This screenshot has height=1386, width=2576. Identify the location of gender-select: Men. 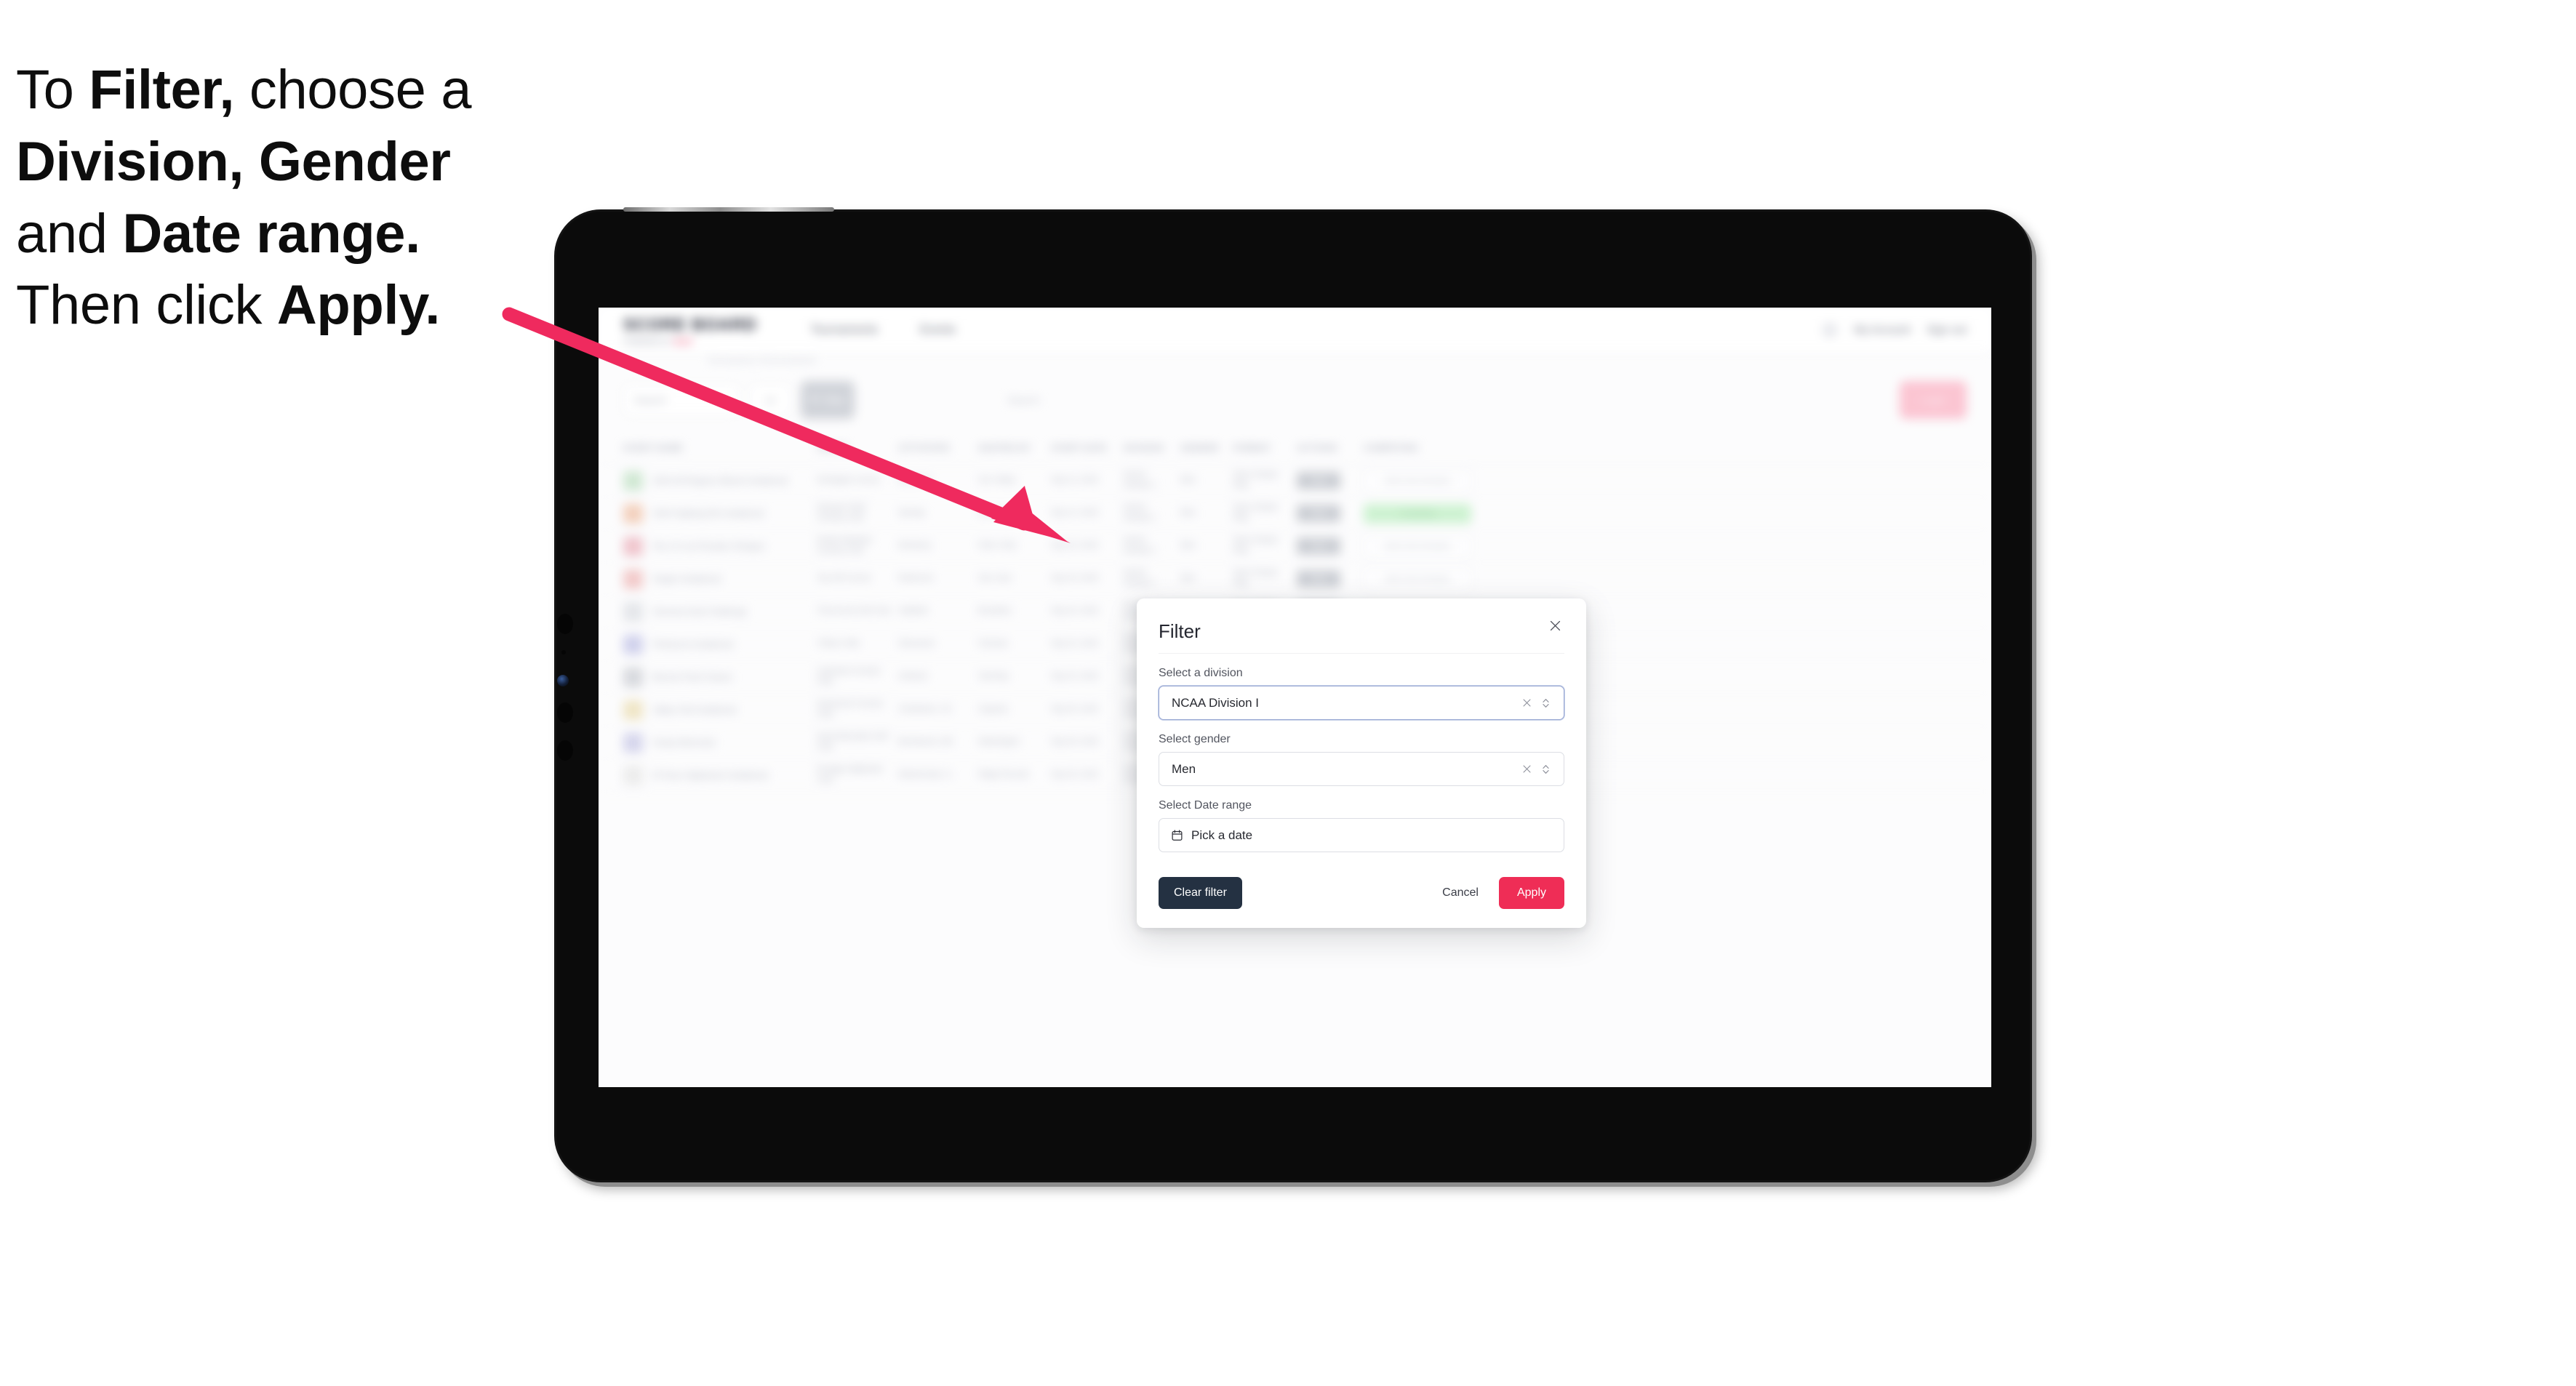
(1361, 769).